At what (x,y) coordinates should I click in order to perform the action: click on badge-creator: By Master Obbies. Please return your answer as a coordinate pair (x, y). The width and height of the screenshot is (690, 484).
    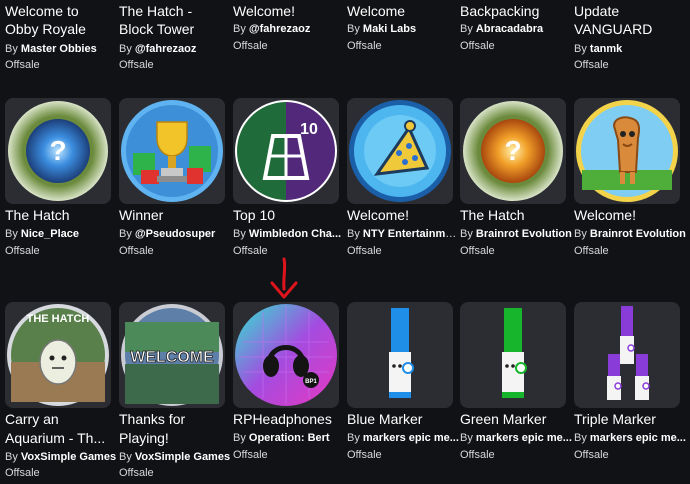
    Looking at the image, I should click on (61, 49).